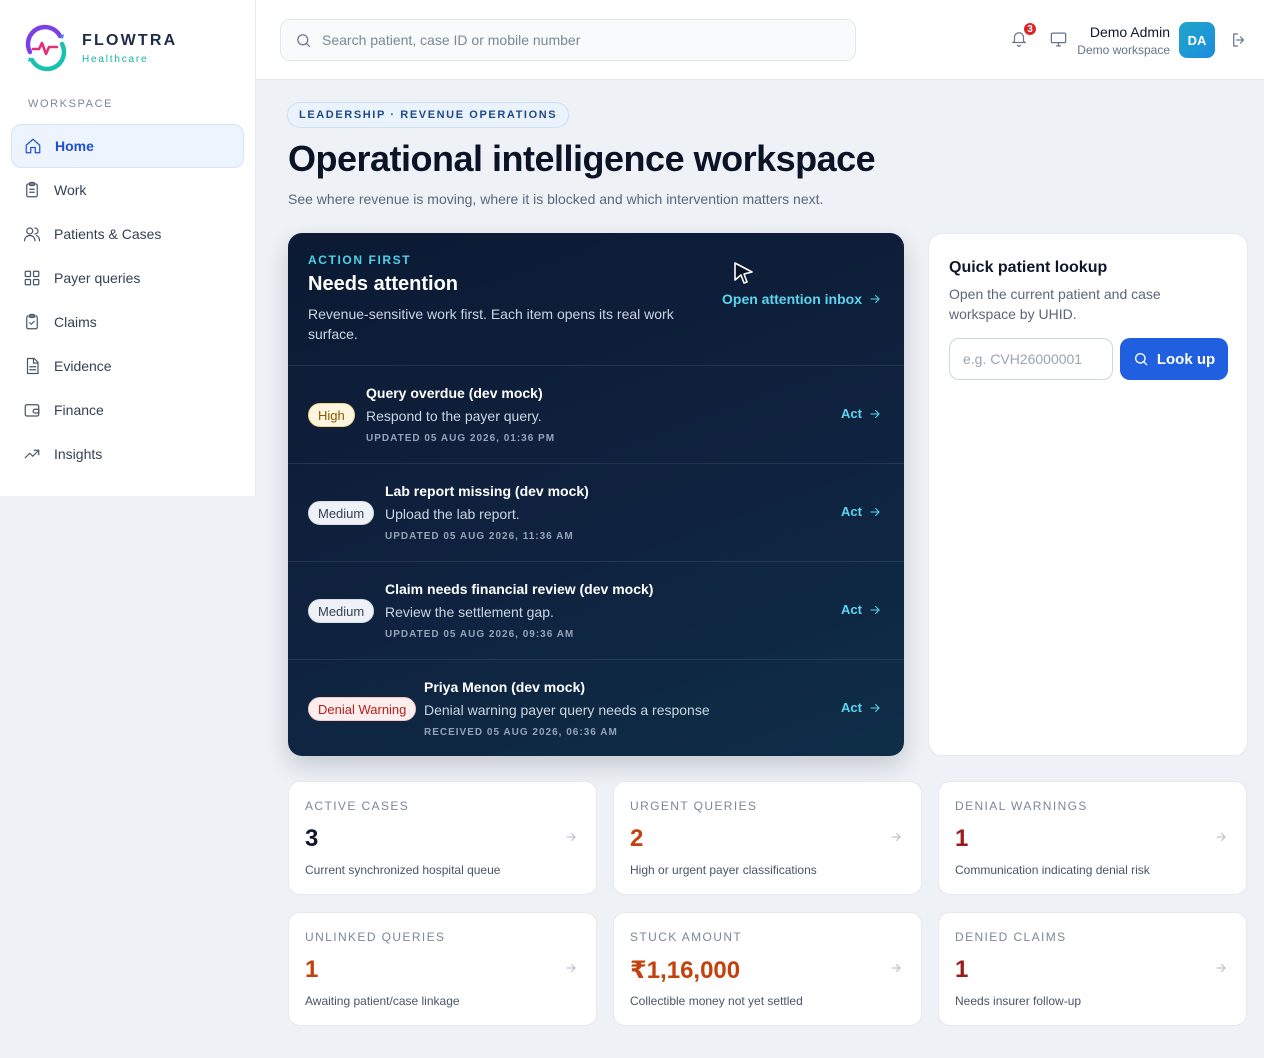 Image resolution: width=1264 pixels, height=1058 pixels. Describe the element at coordinates (74, 146) in the screenshot. I see `sidebar-item-label: Home` at that location.